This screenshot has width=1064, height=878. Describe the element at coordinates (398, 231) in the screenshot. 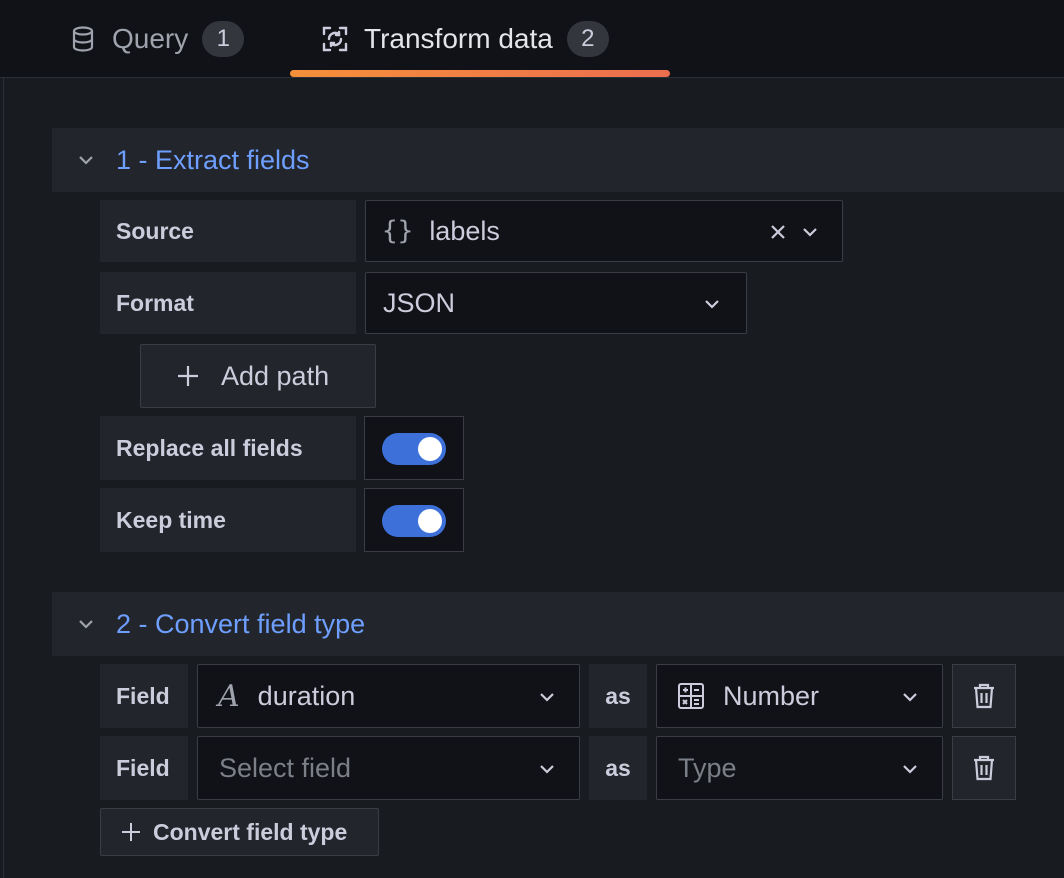

I see `braces-icon: {}` at that location.